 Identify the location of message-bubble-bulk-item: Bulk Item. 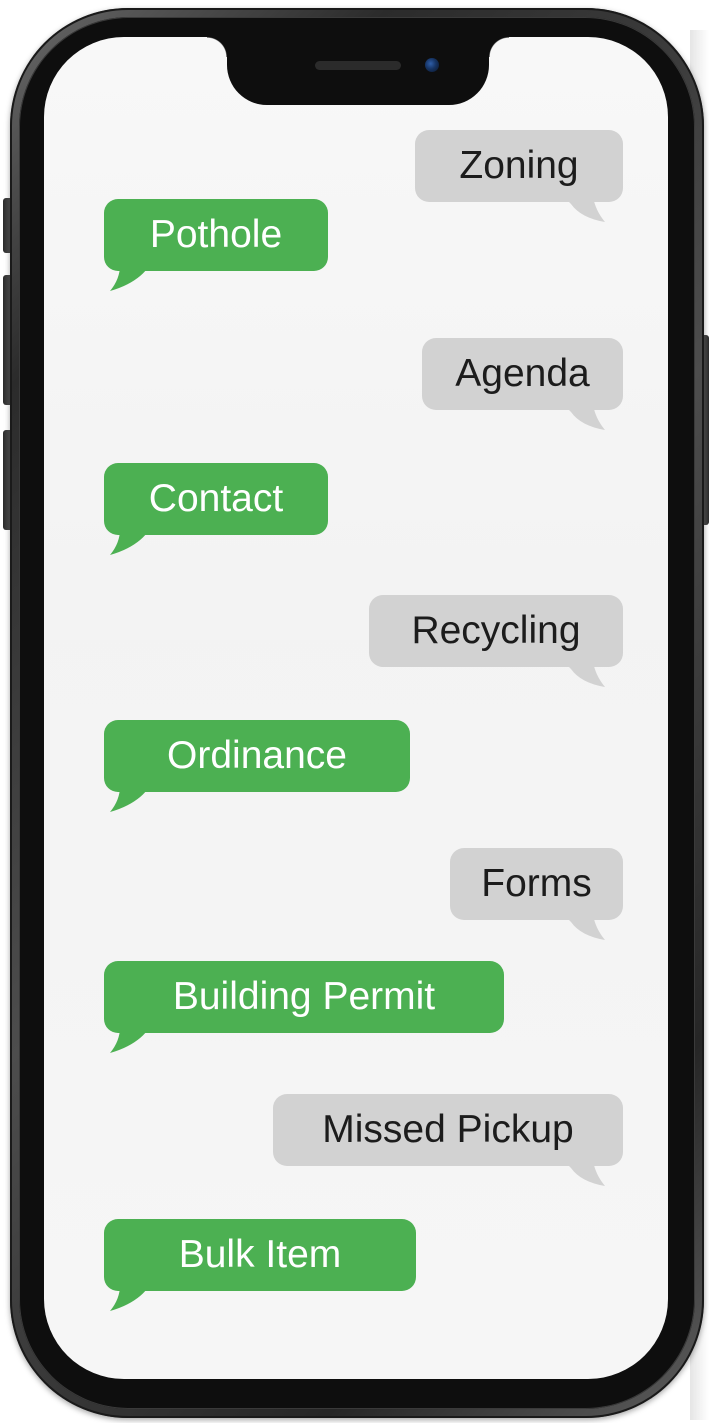
(260, 1265).